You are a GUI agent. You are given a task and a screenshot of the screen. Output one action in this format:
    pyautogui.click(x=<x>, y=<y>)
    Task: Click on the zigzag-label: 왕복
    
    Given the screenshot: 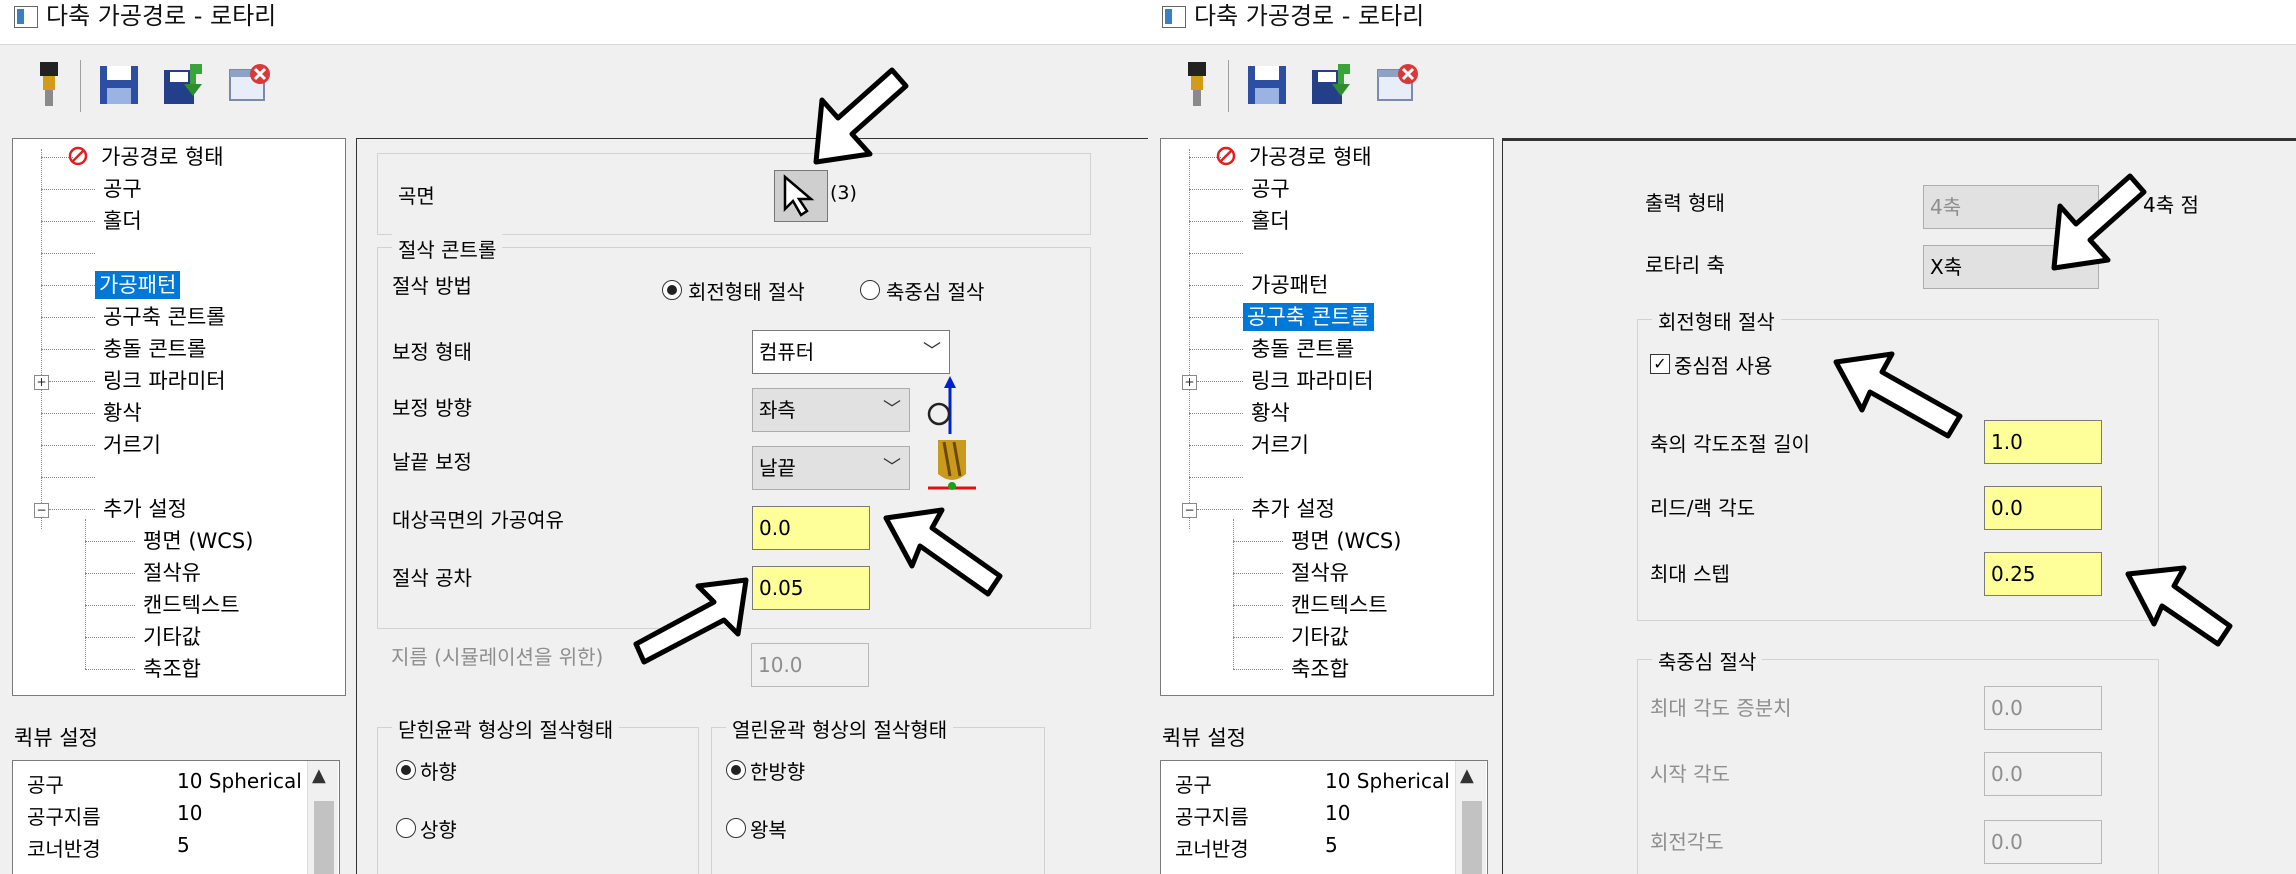 What is the action you would take?
    pyautogui.click(x=768, y=828)
    